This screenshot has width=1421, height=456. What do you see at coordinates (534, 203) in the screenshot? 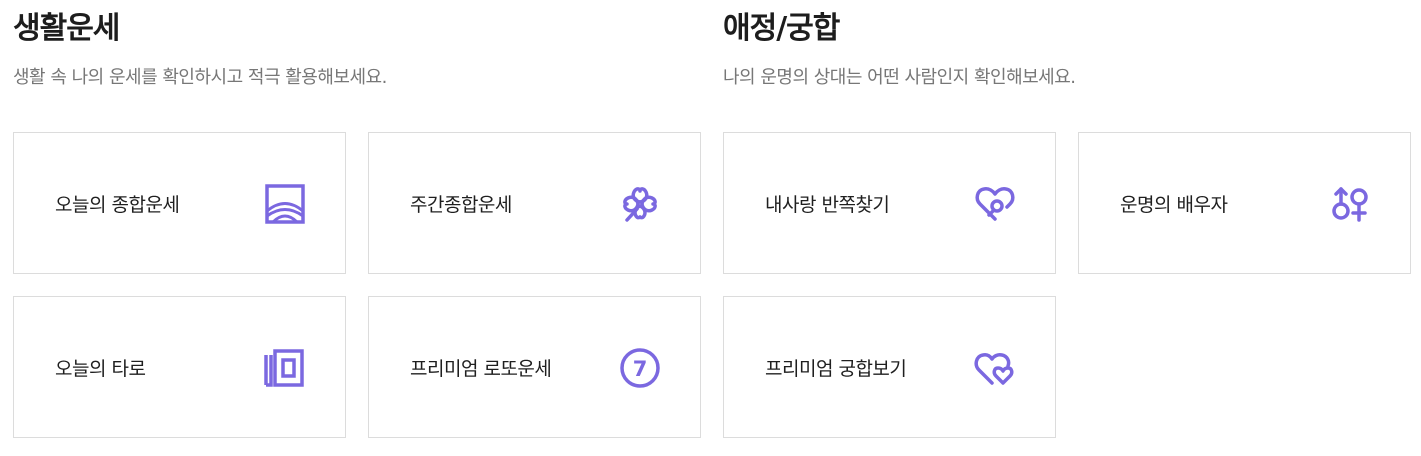
I see `card-weekly-fortune: 주간종합운세` at bounding box center [534, 203].